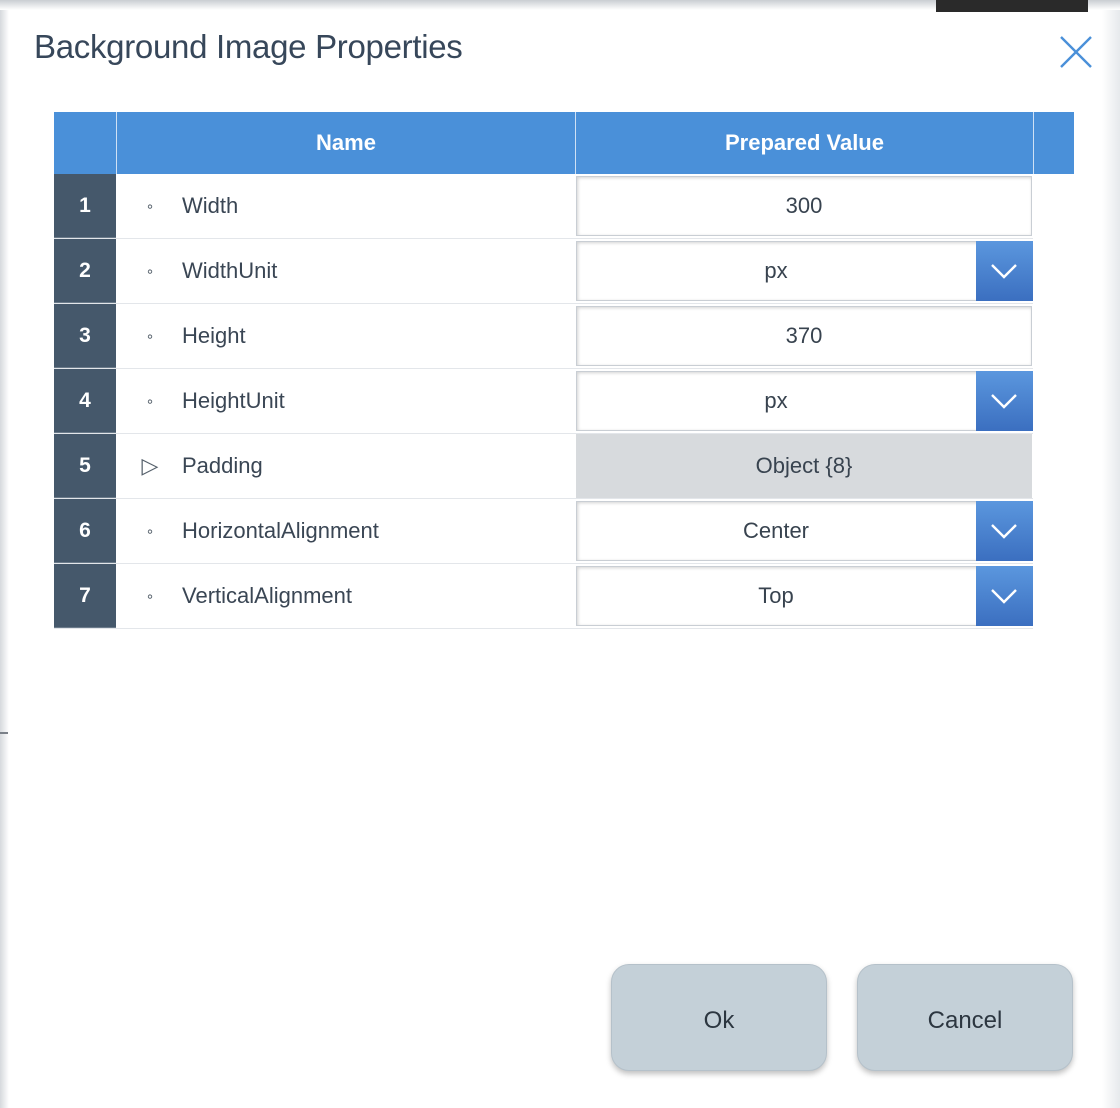 The width and height of the screenshot is (1120, 1108). Describe the element at coordinates (804, 336) in the screenshot. I see `value-input: 370` at that location.